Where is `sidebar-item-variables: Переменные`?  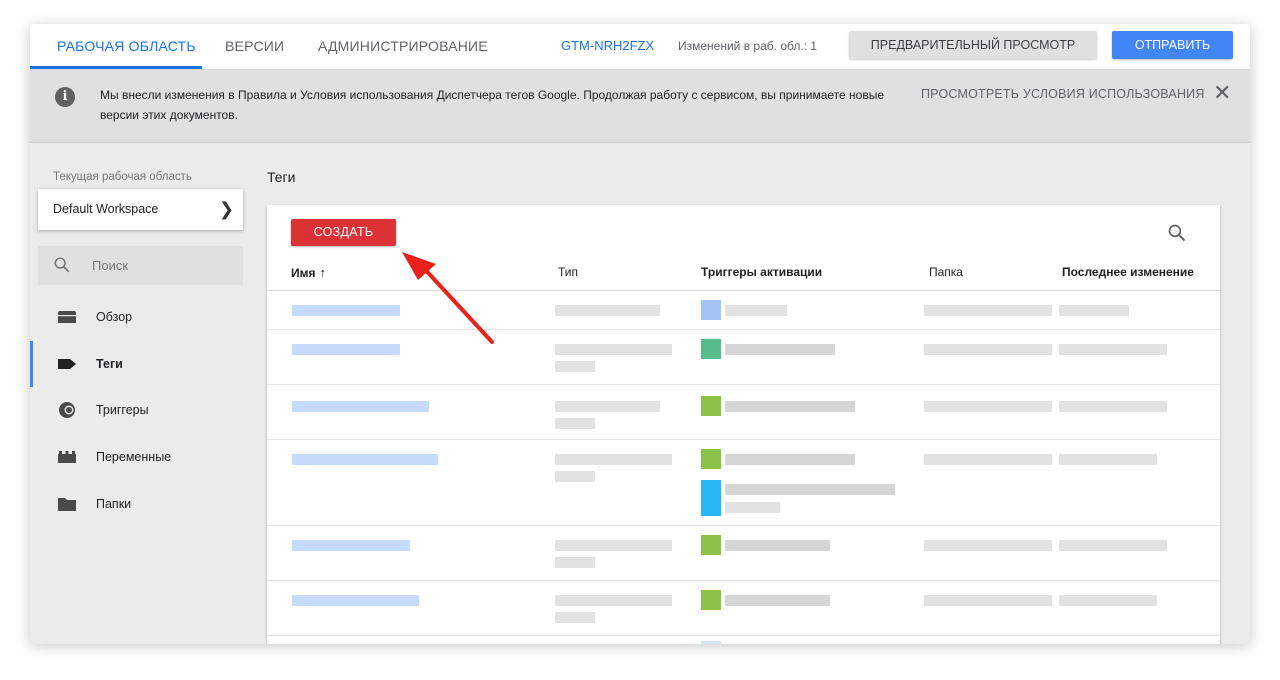 sidebar-item-variables: Переменные is located at coordinates (145, 457).